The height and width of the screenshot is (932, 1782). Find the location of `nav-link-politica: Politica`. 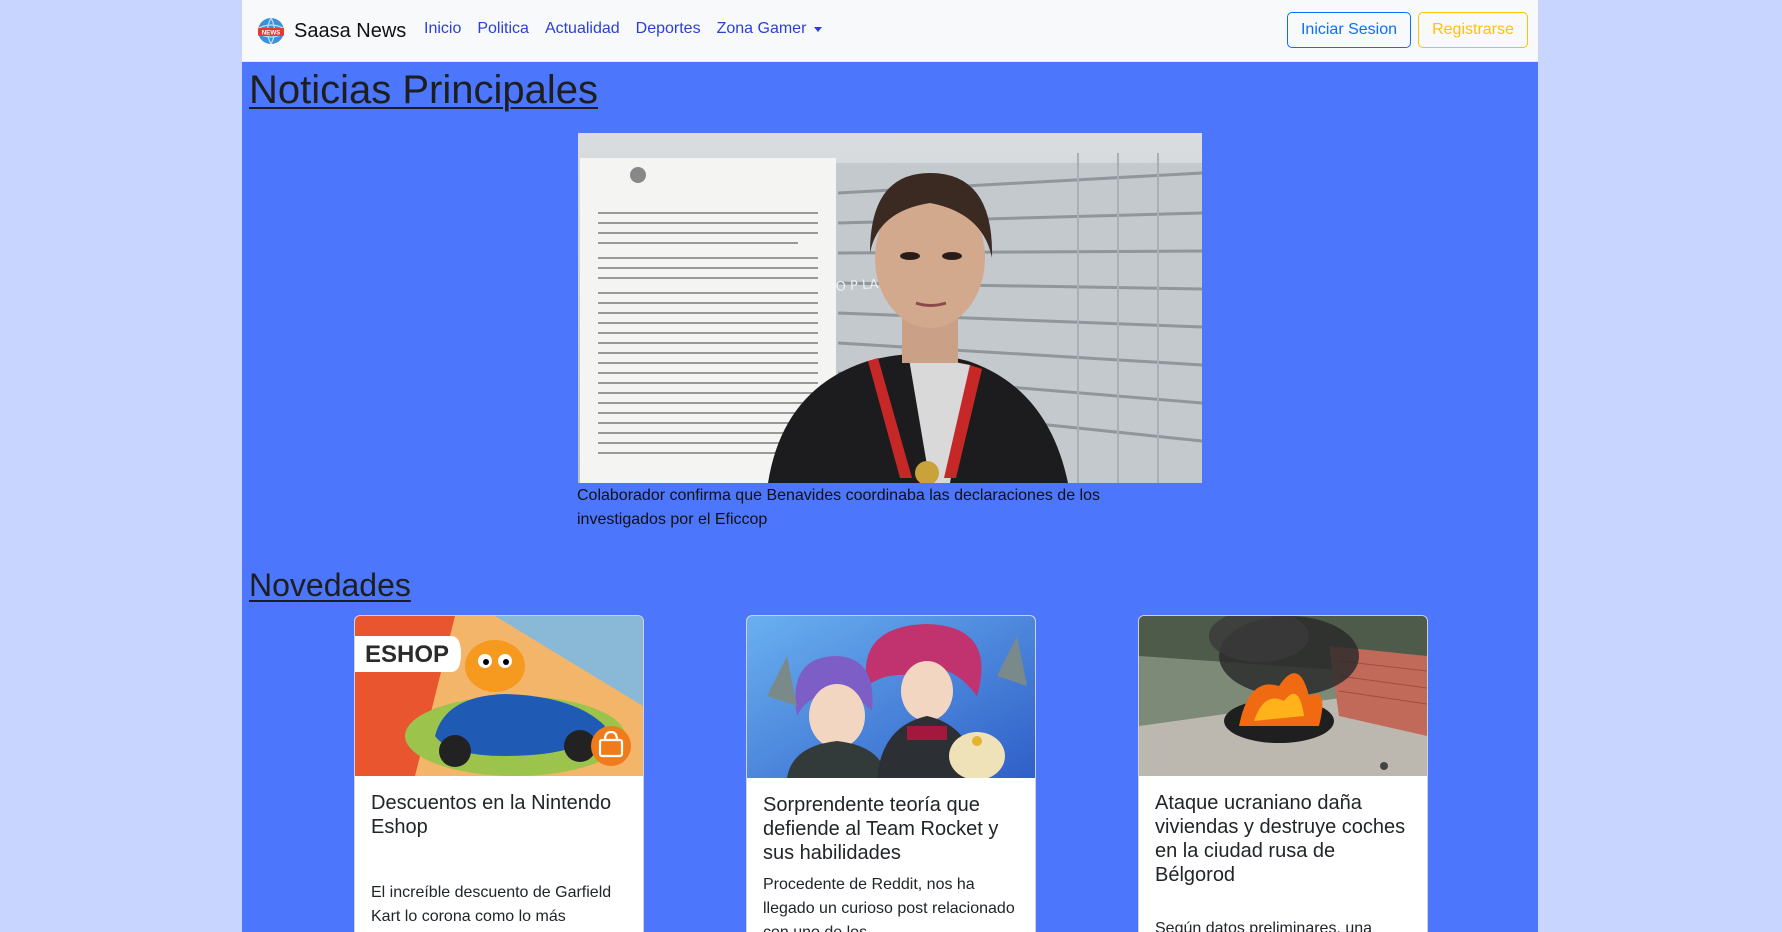

nav-link-politica: Politica is located at coordinates (503, 29).